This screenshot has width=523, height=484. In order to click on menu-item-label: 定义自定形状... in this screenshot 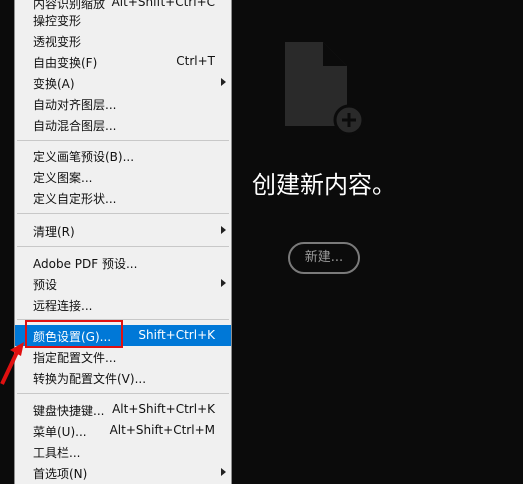, I will do `click(75, 199)`.